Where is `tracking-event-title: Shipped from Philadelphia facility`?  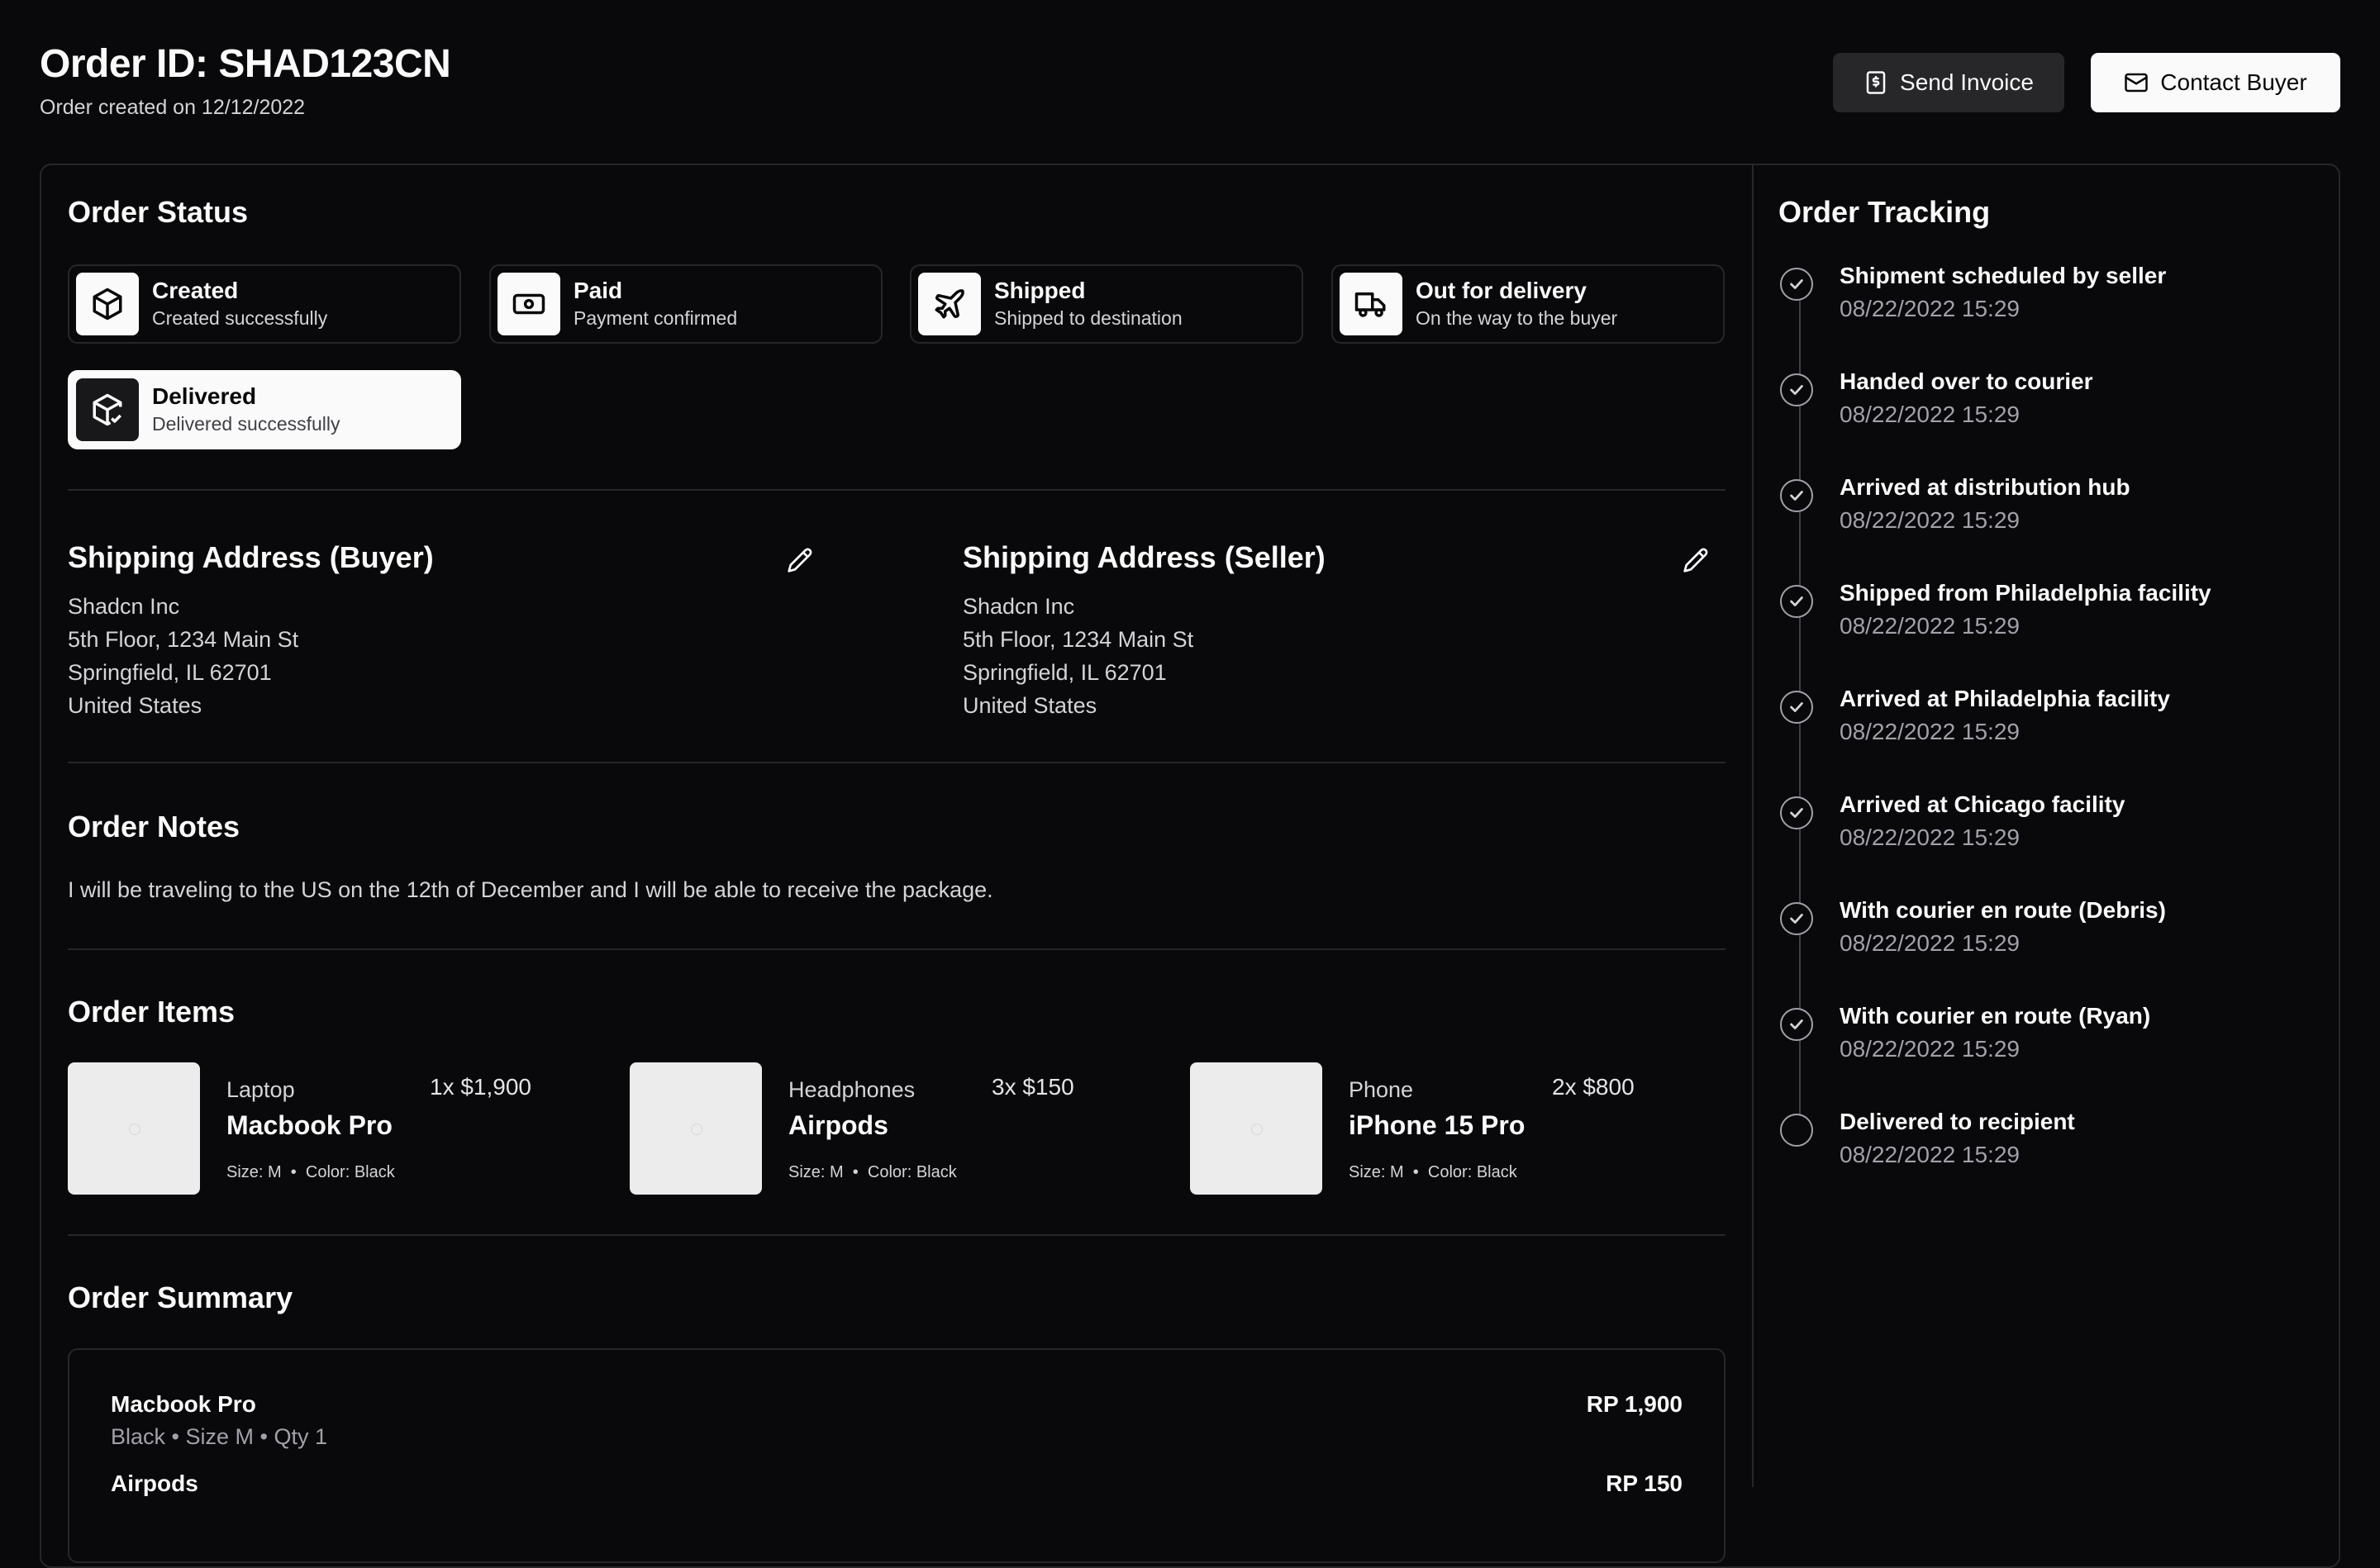
tracking-event-title: Shipped from Philadelphia facility is located at coordinates (2025, 593).